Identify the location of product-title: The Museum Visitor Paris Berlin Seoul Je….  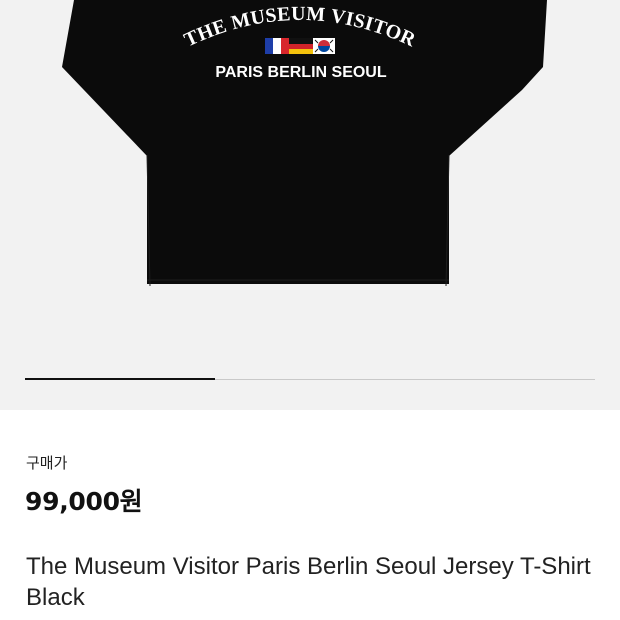
(308, 582).